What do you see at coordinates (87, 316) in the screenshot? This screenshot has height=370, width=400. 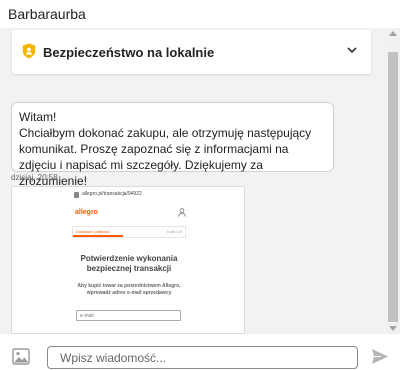 I see `attachment-email-placeholder: e-mail` at bounding box center [87, 316].